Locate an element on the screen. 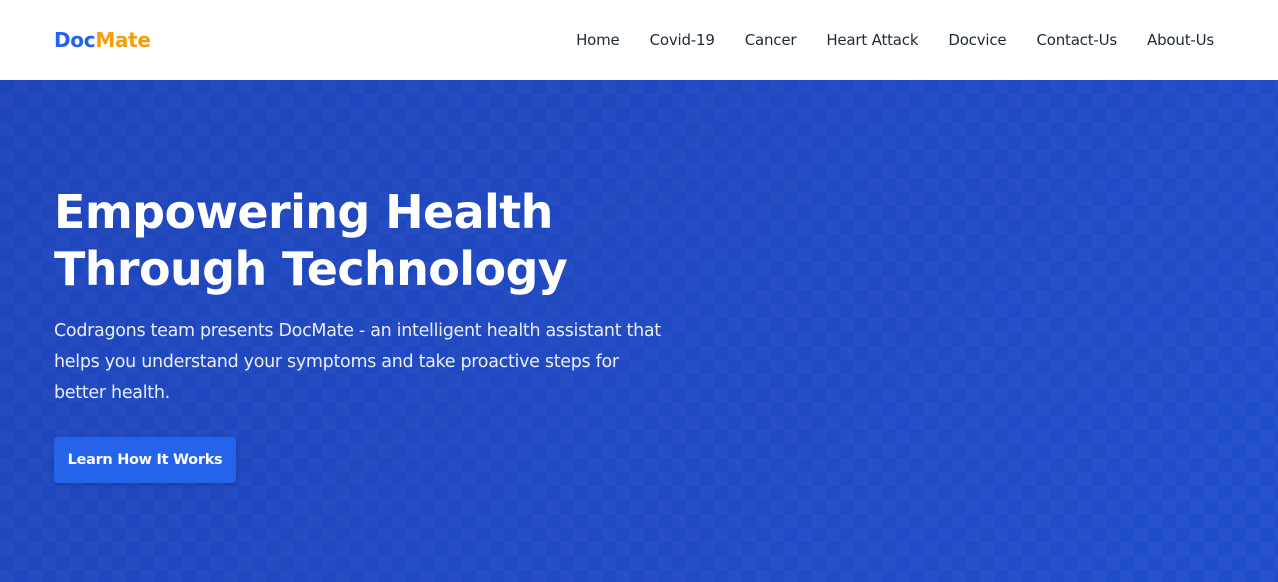  brand-logo-mate: Mate is located at coordinates (123, 40).